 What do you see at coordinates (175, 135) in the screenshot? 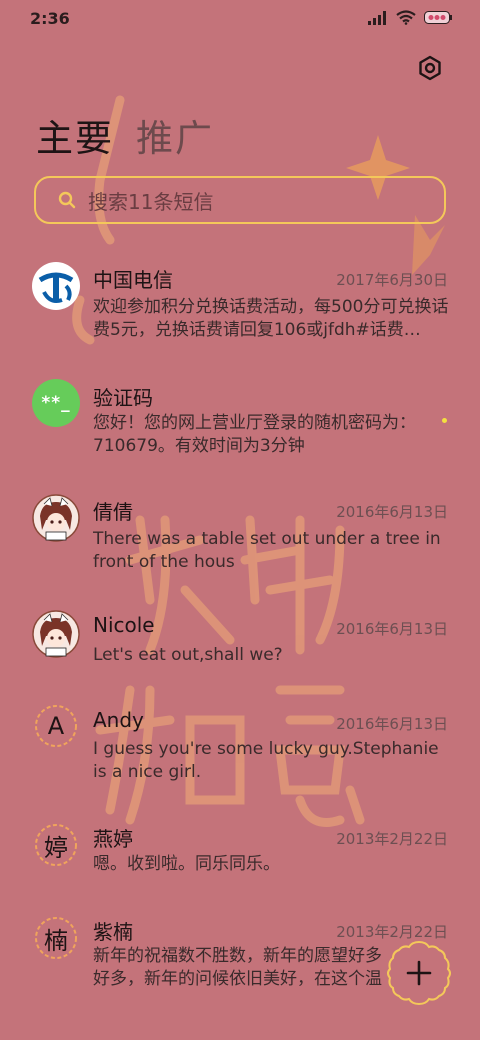
I see `tab-promotions: 推广` at bounding box center [175, 135].